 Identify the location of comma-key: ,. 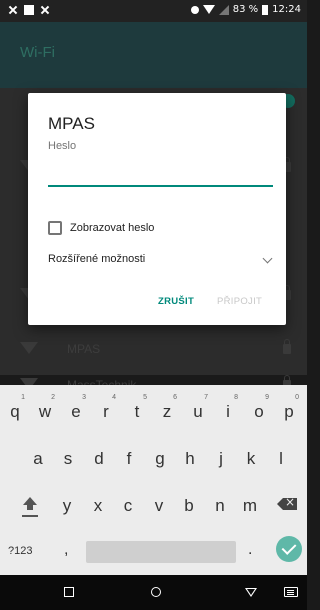
(66, 550).